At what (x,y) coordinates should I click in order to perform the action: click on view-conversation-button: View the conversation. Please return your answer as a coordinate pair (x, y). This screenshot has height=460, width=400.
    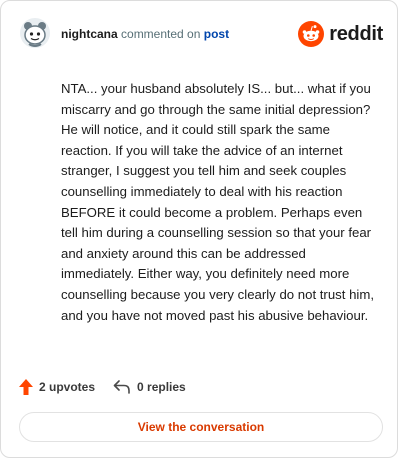
    Looking at the image, I should click on (201, 427).